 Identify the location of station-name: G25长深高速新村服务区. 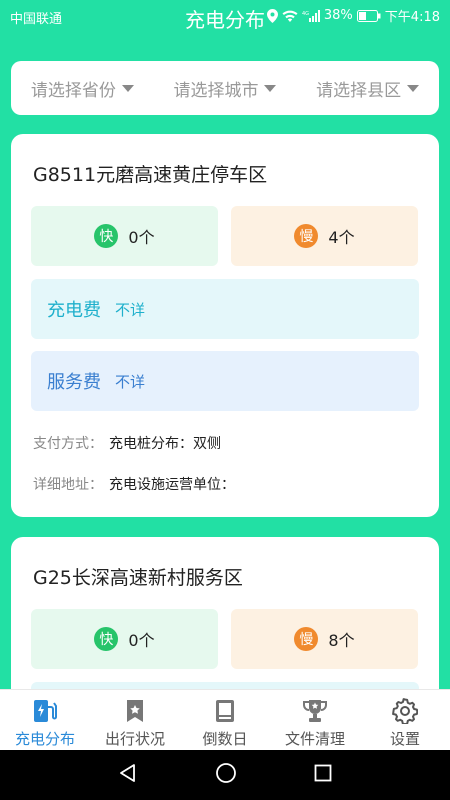
(138, 578).